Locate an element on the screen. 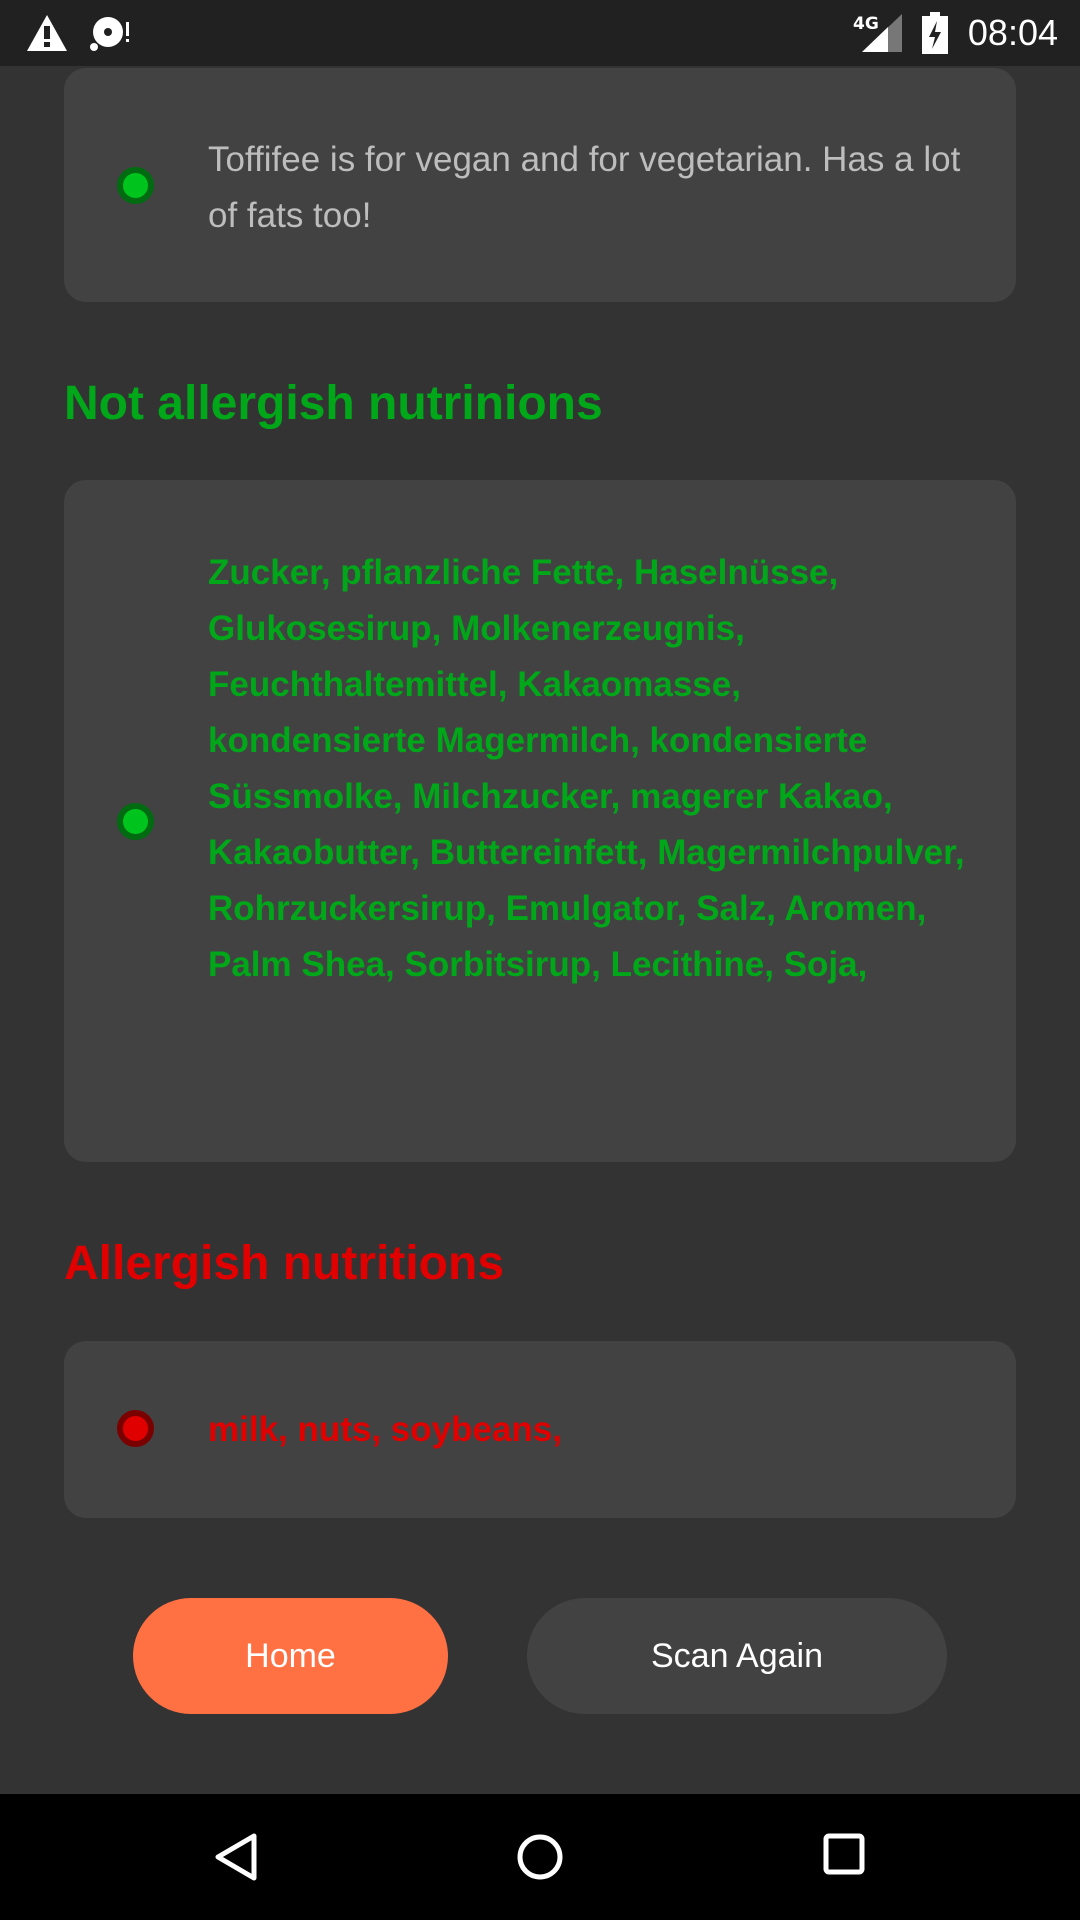  recents-icon is located at coordinates (844, 1854).